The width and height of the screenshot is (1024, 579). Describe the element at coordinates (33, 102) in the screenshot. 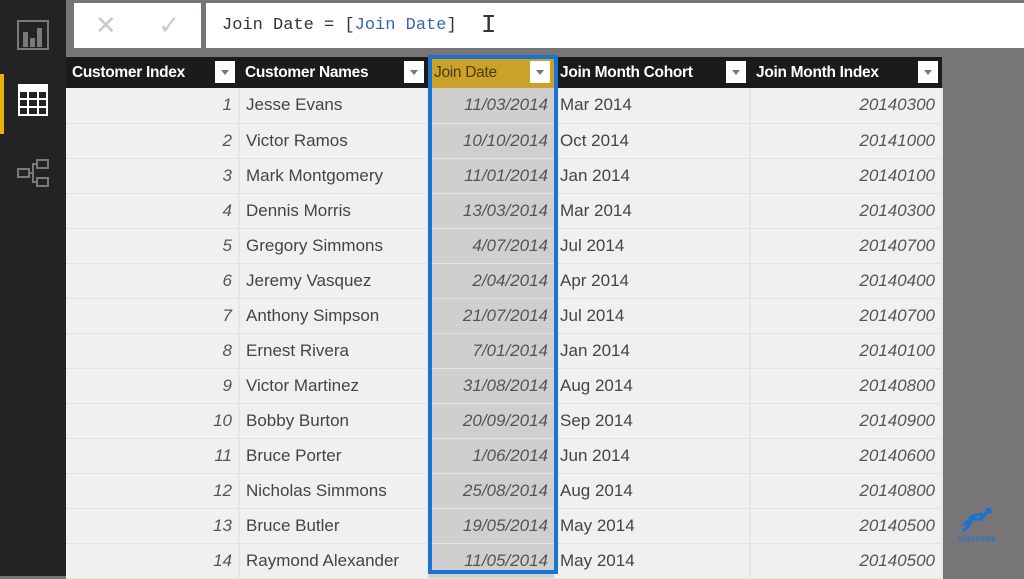

I see `sidebar-item-data` at that location.